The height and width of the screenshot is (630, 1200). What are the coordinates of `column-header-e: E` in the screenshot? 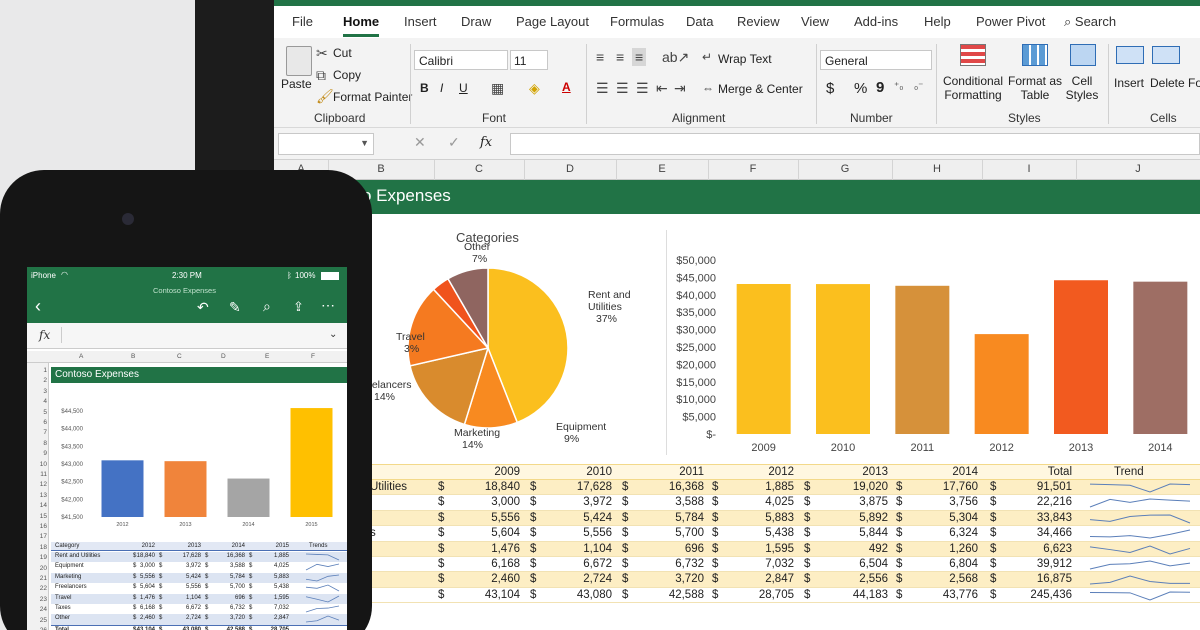 It's located at (662, 169).